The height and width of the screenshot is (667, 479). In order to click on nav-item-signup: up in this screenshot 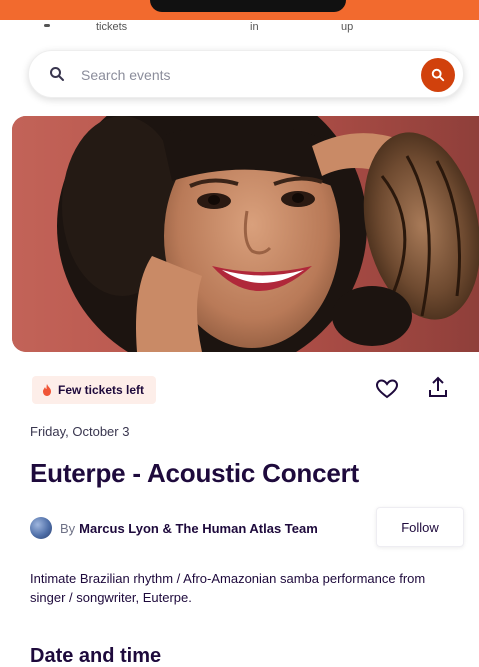, I will do `click(347, 27)`.